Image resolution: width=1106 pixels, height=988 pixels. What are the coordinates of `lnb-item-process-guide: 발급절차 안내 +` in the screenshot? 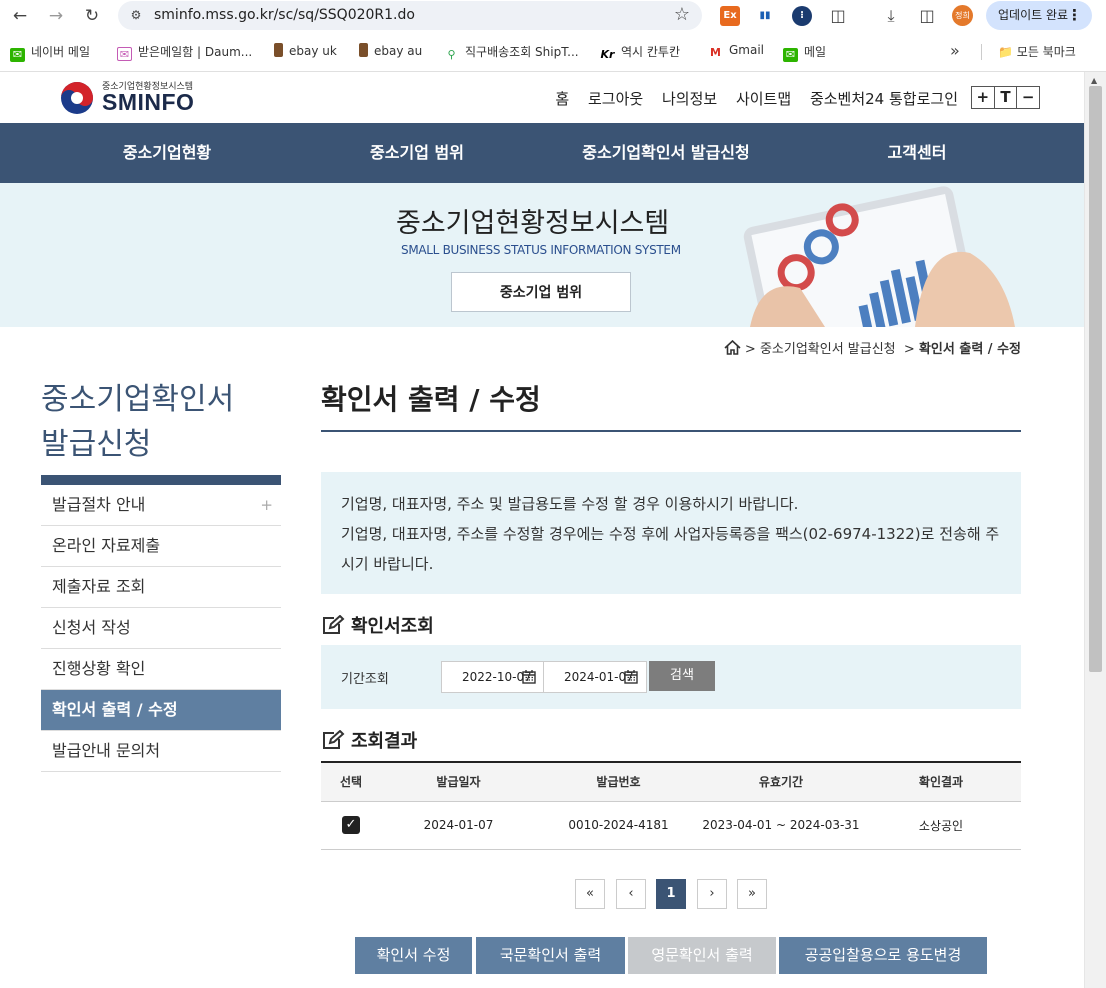 It's located at (161, 505).